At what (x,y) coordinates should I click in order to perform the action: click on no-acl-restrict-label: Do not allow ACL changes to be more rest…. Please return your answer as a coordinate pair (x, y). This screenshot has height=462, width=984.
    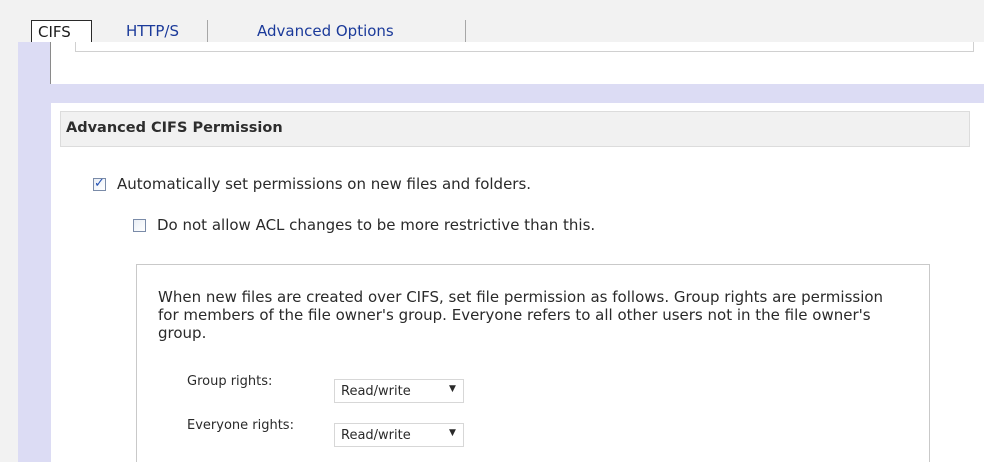
    Looking at the image, I should click on (376, 225).